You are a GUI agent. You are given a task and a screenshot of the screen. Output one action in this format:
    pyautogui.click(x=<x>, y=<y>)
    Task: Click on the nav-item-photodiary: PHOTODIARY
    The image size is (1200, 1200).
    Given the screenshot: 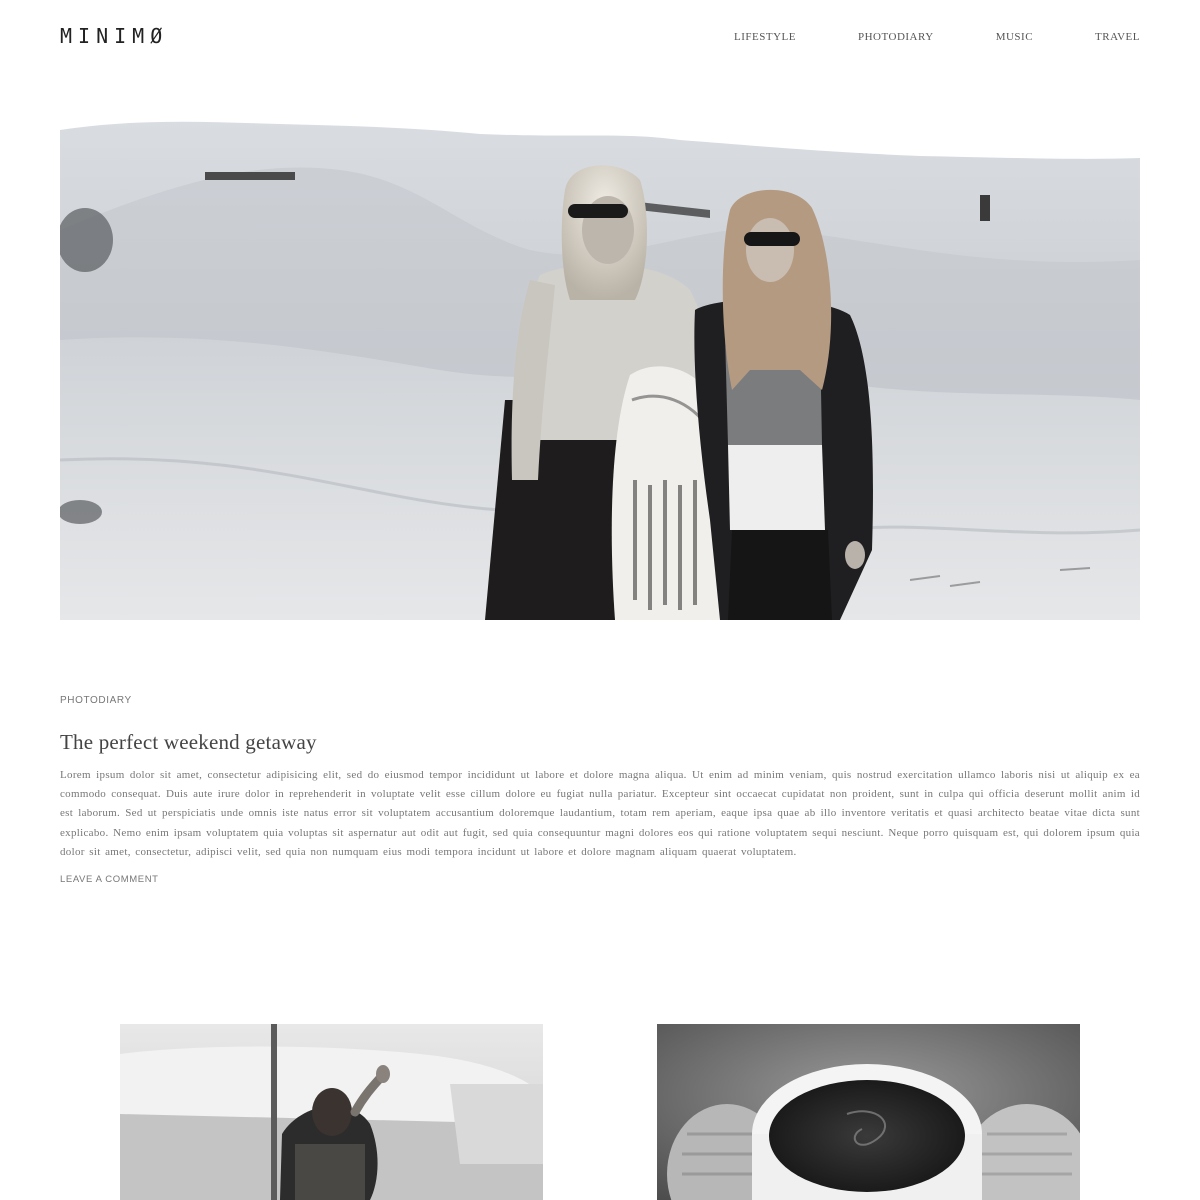 What is the action you would take?
    pyautogui.click(x=896, y=37)
    